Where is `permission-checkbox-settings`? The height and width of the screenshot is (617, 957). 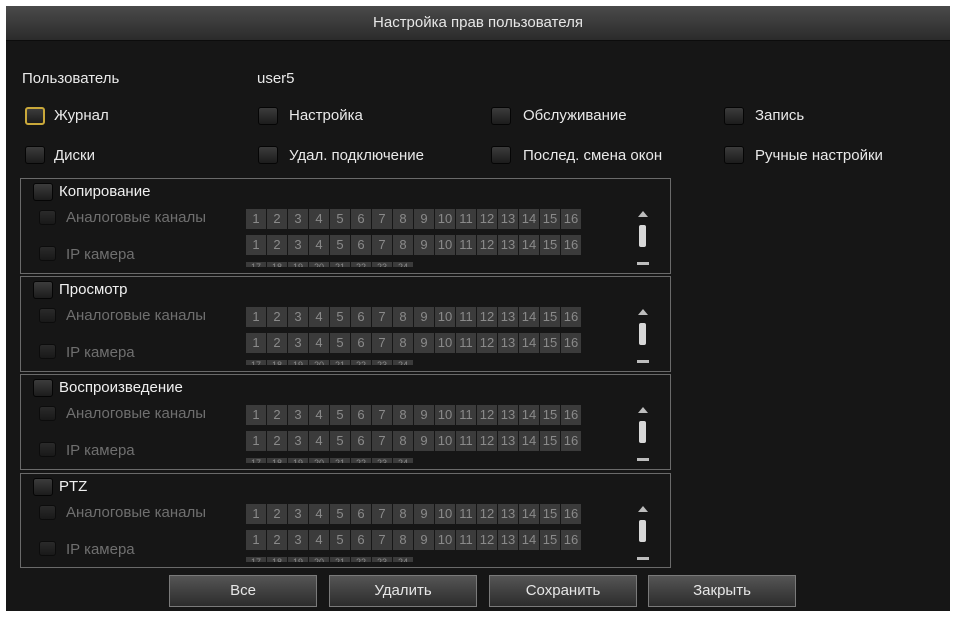 permission-checkbox-settings is located at coordinates (268, 116).